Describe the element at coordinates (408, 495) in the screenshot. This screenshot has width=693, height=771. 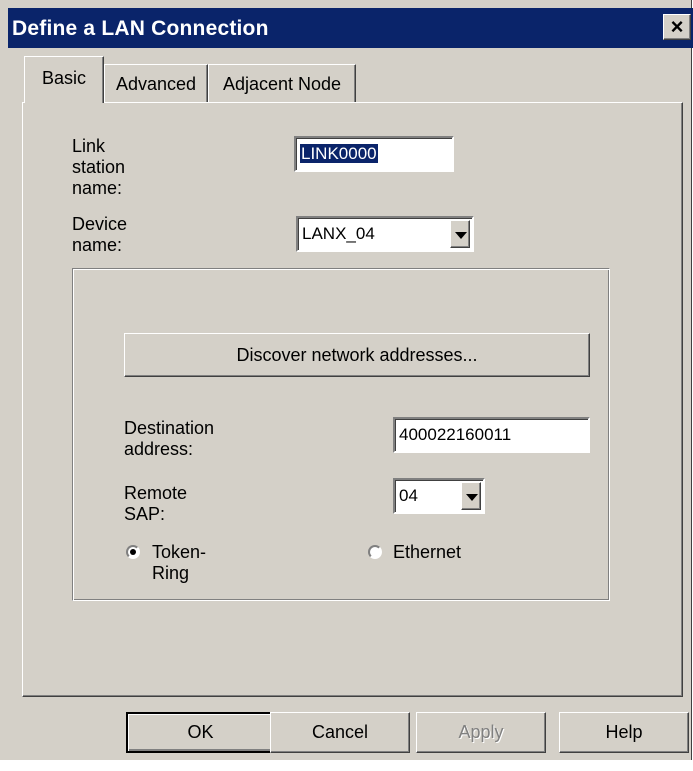
I see `remote-sap-value: 04` at that location.